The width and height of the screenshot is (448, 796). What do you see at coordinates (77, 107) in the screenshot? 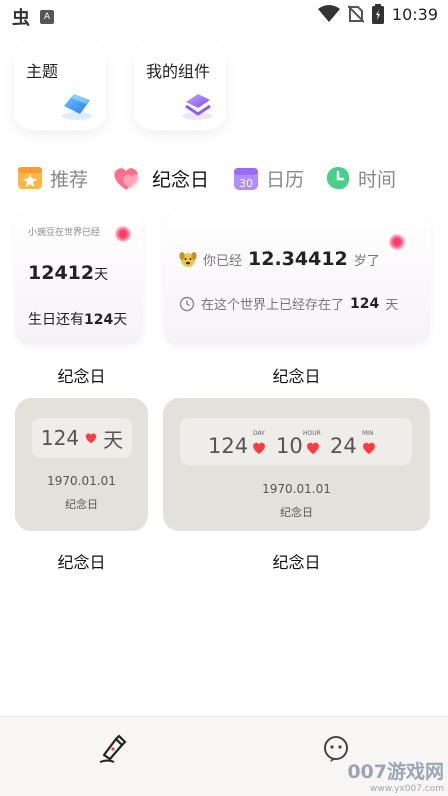
I see `theme-icon` at bounding box center [77, 107].